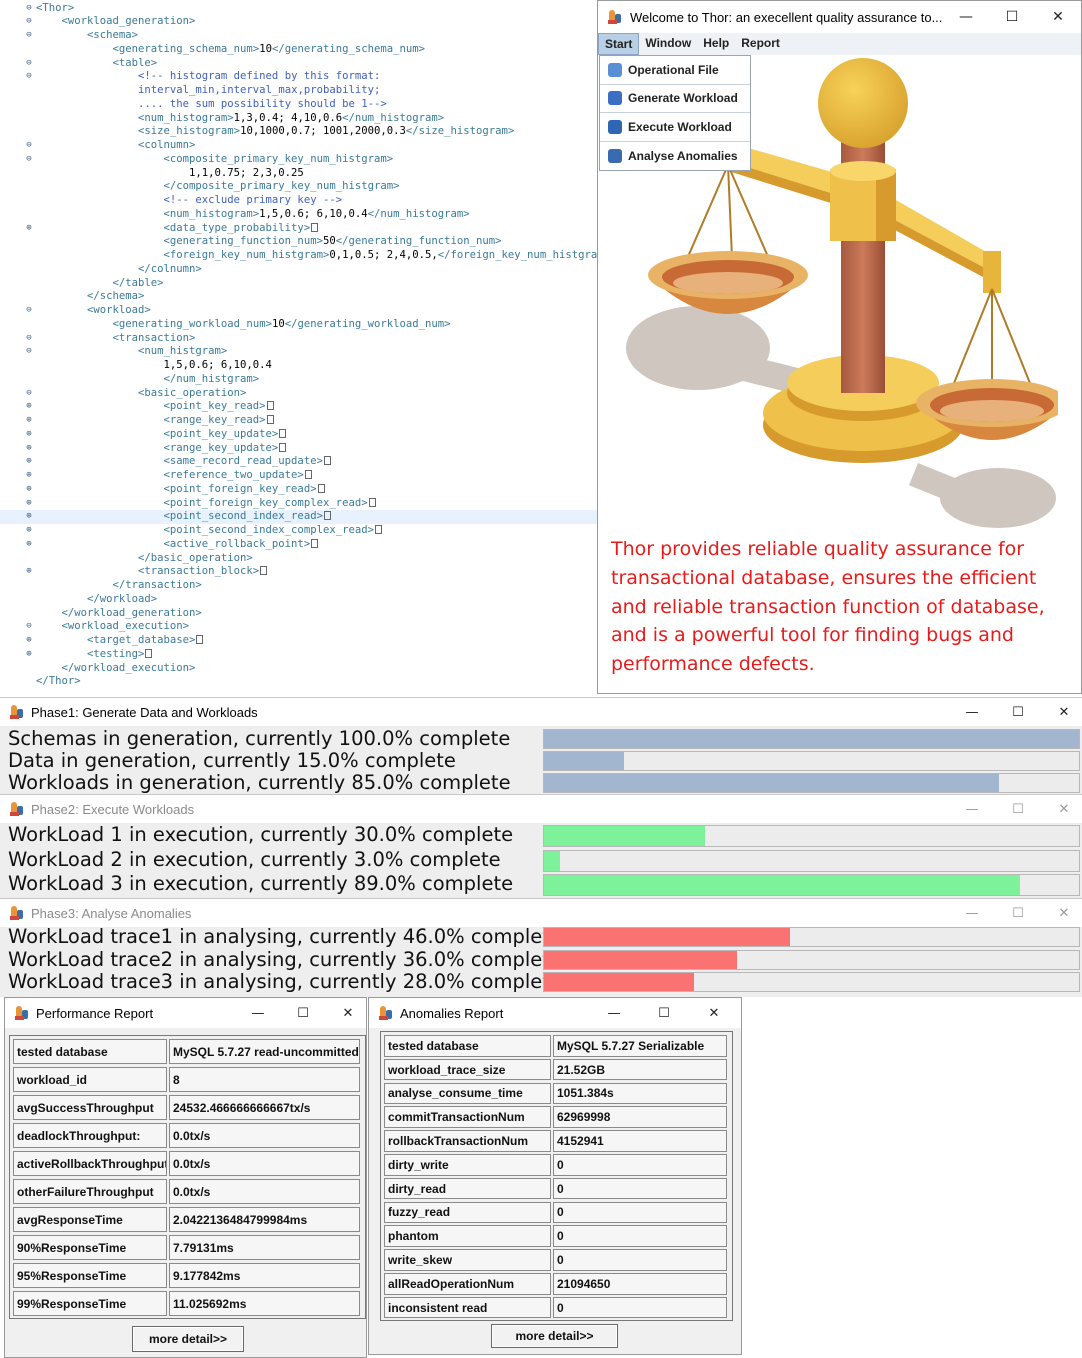 This screenshot has height=1358, width=1082. Describe the element at coordinates (298, 614) in the screenshot. I see `xml-line: </workload_generation>` at that location.